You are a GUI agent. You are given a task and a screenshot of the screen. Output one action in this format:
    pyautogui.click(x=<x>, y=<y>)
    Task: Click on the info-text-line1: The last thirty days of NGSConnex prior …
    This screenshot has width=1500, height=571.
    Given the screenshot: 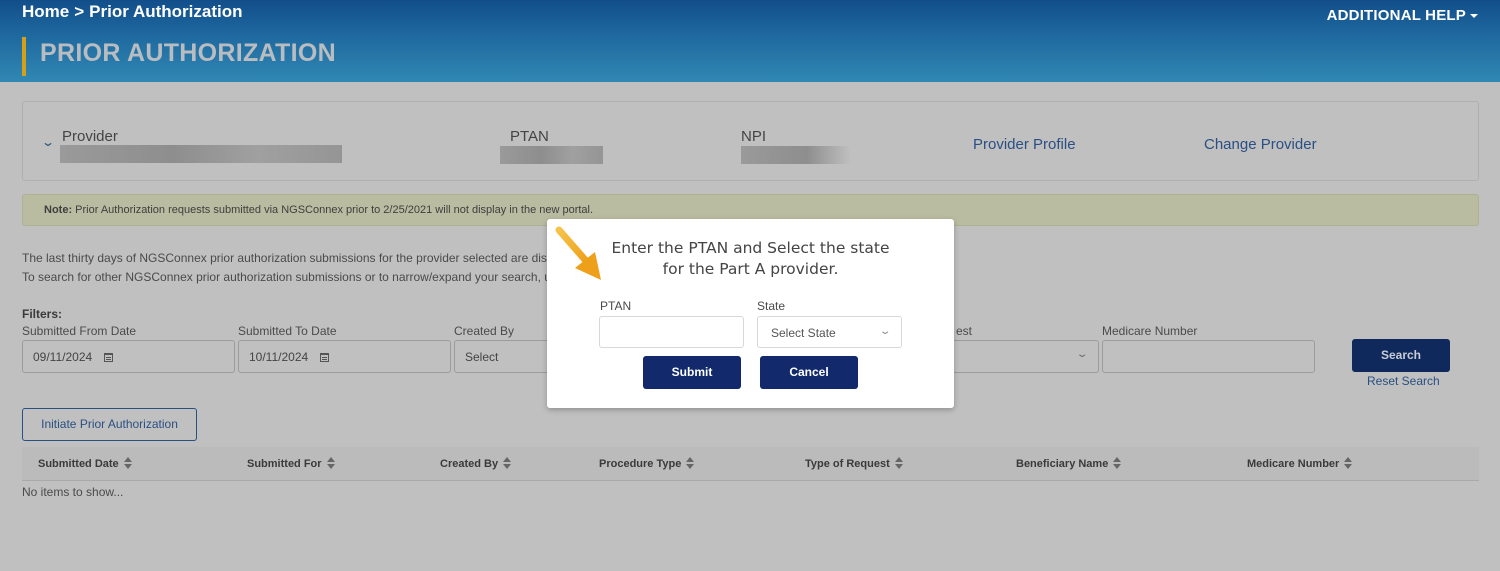 What is the action you would take?
    pyautogui.click(x=288, y=258)
    